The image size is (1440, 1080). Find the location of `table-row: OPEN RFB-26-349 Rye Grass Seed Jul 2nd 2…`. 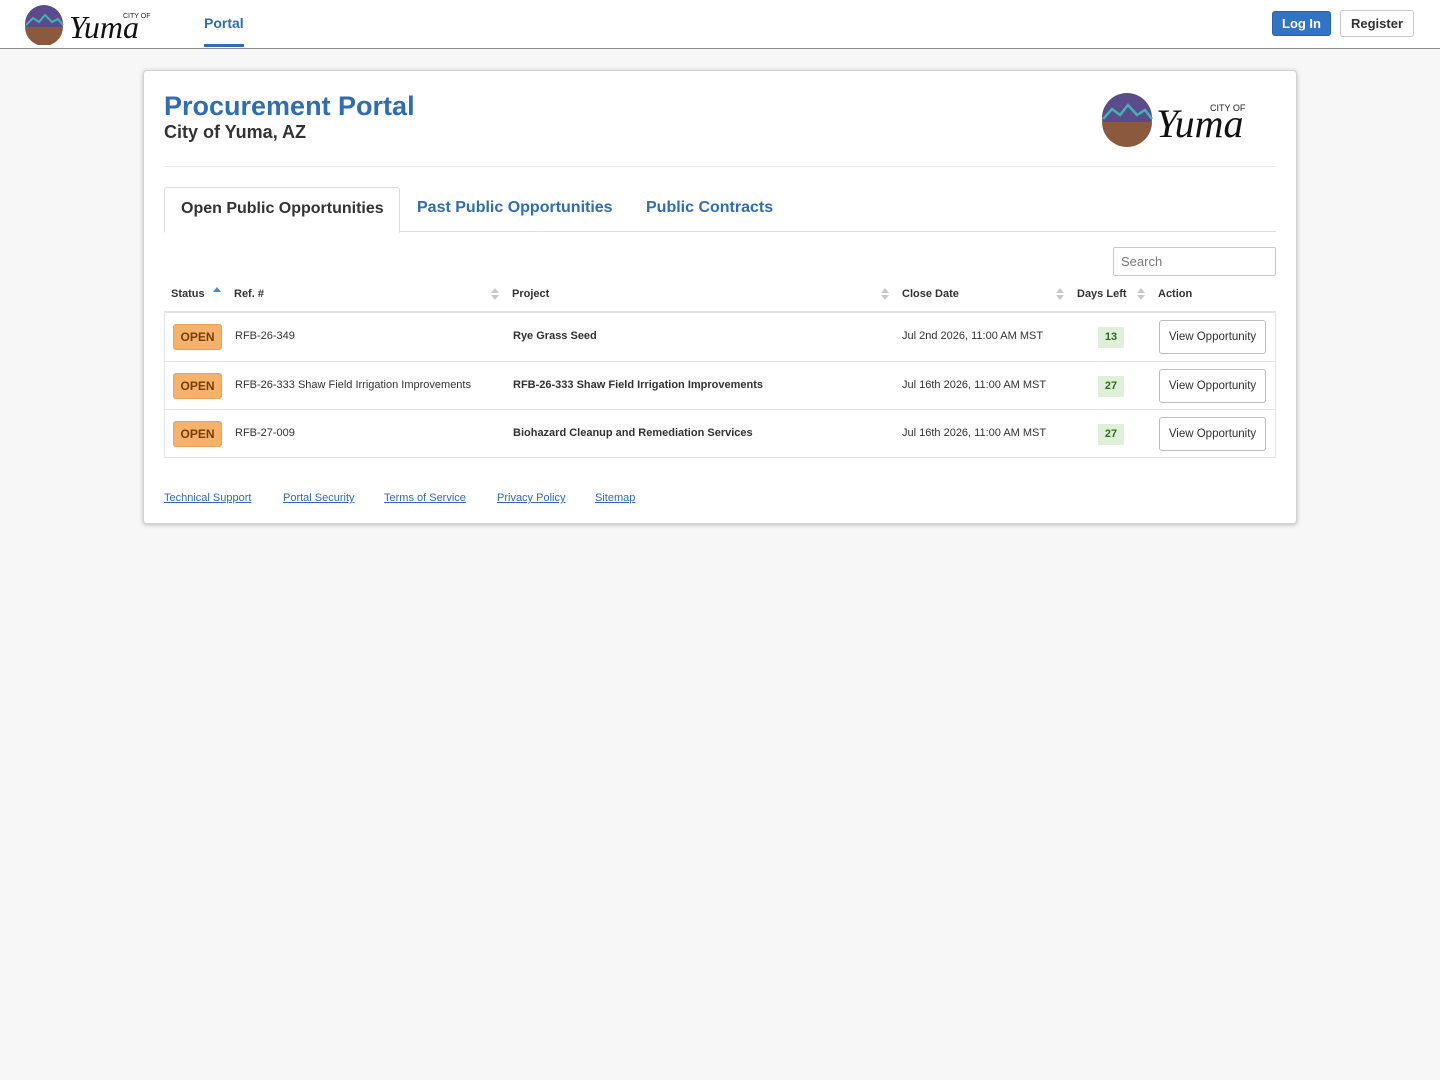

table-row: OPEN RFB-26-349 Rye Grass Seed Jul 2nd 2… is located at coordinates (720, 337).